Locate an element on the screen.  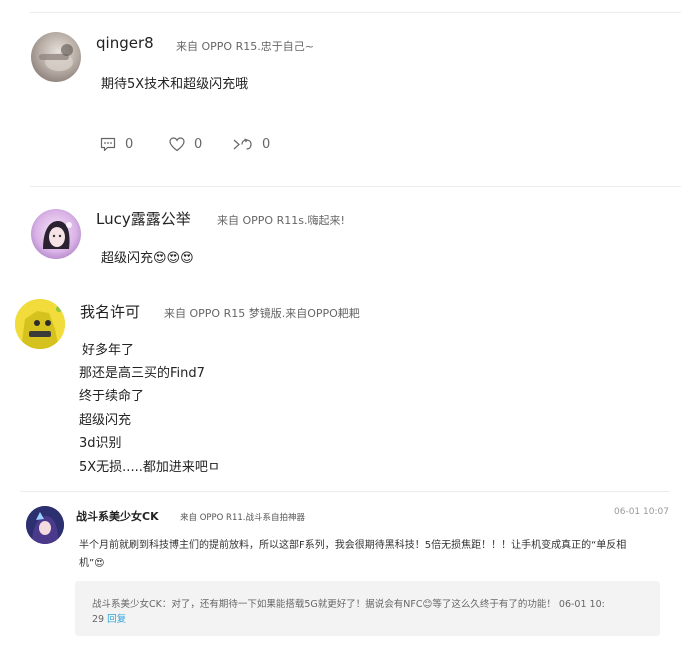
comment-text: 超级闪充😍😍😍 is located at coordinates (147, 258).